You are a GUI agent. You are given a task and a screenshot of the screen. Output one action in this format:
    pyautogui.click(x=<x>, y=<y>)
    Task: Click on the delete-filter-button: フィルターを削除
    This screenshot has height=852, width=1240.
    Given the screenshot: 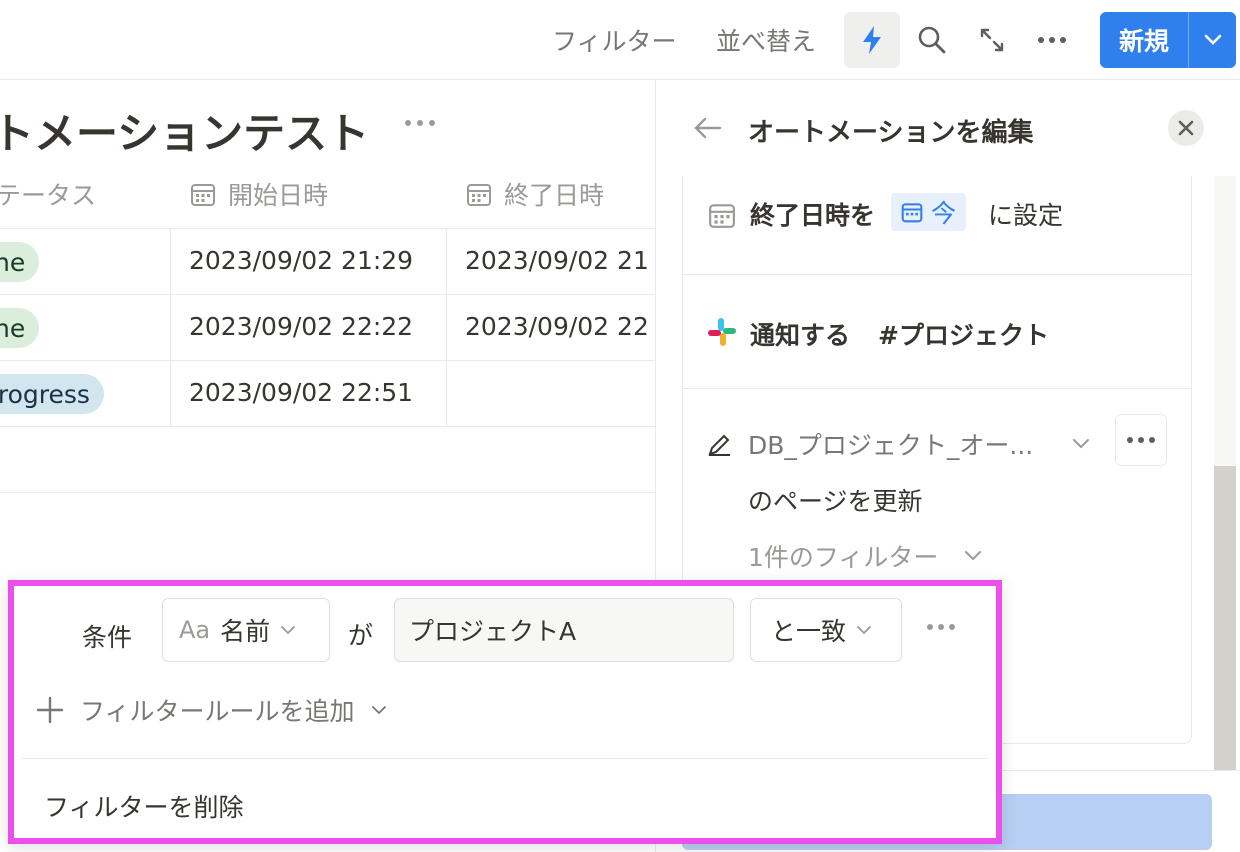 What is the action you would take?
    pyautogui.click(x=144, y=806)
    